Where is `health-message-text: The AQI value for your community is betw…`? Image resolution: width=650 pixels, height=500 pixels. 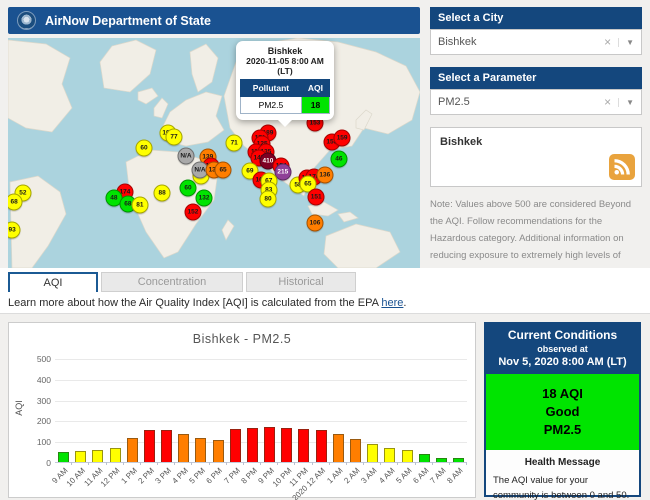 health-message-text: The AQI value for your community is betw… is located at coordinates (561, 487).